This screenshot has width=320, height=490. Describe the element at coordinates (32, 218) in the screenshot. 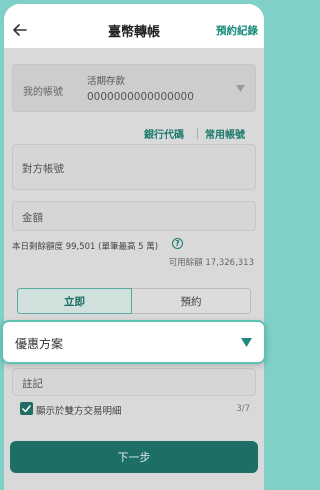

I see `amount-placeholder: 金額` at that location.